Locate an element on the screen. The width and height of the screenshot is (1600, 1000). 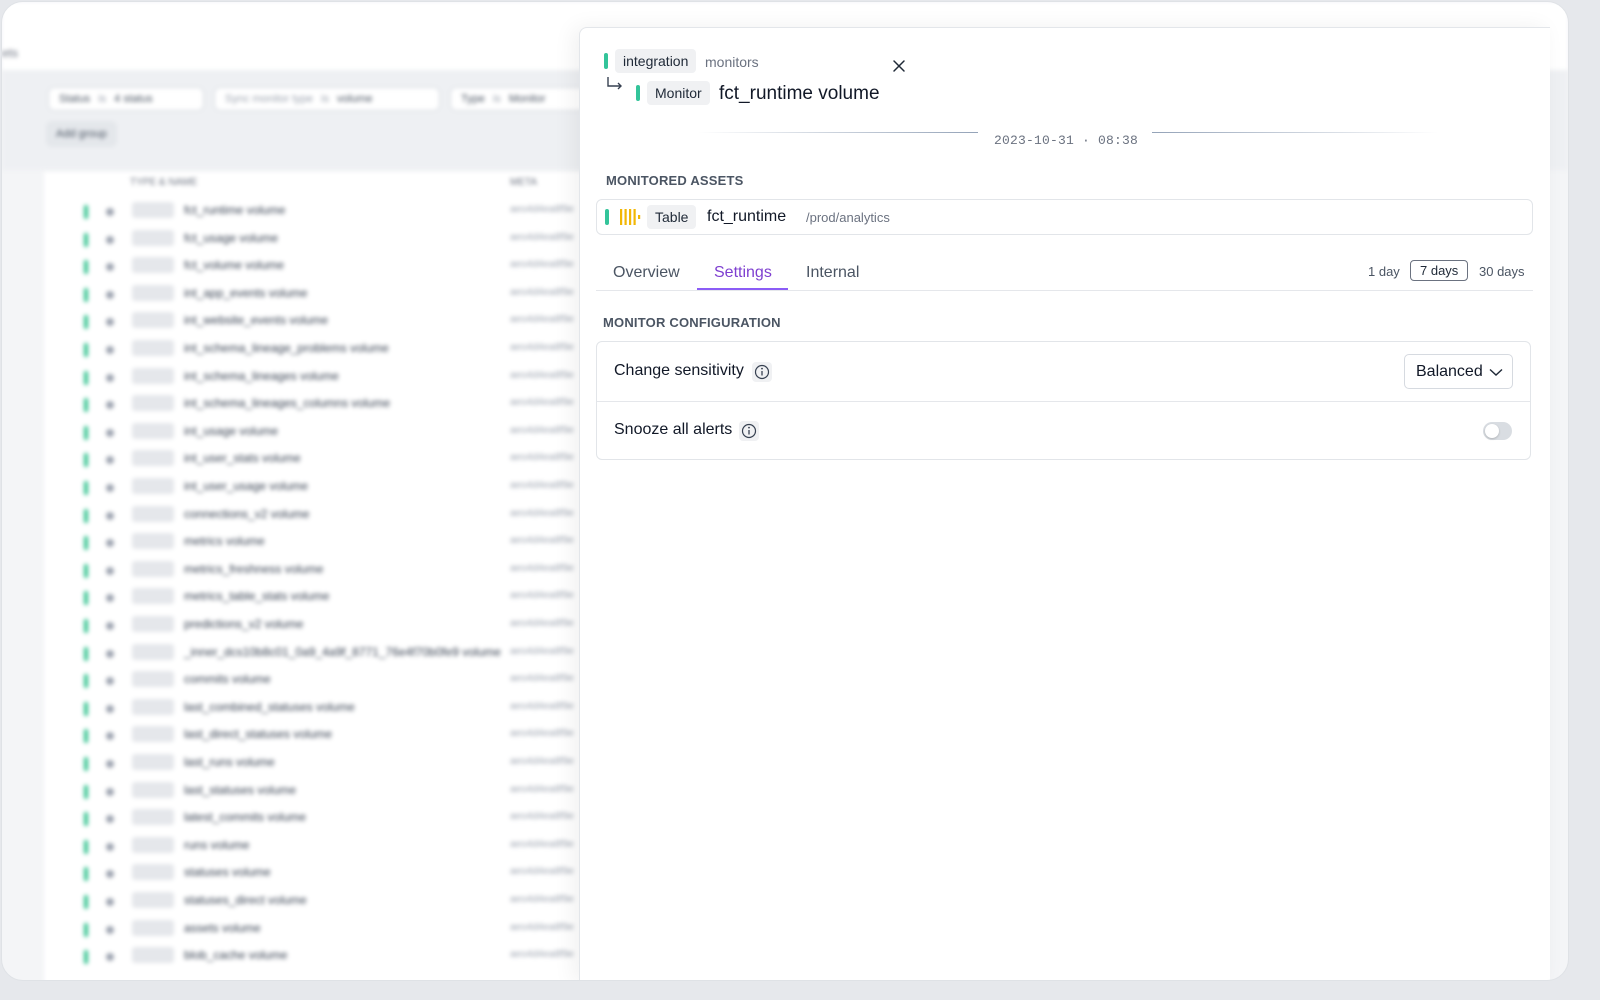
table-row: commits volume aeo4d4ea8f9e is located at coordinates (324, 680).